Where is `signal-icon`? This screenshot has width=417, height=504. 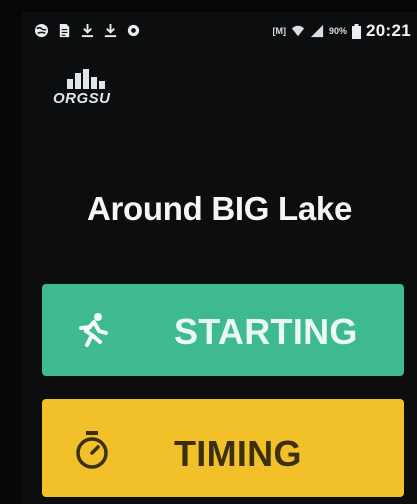
signal-icon is located at coordinates (317, 31).